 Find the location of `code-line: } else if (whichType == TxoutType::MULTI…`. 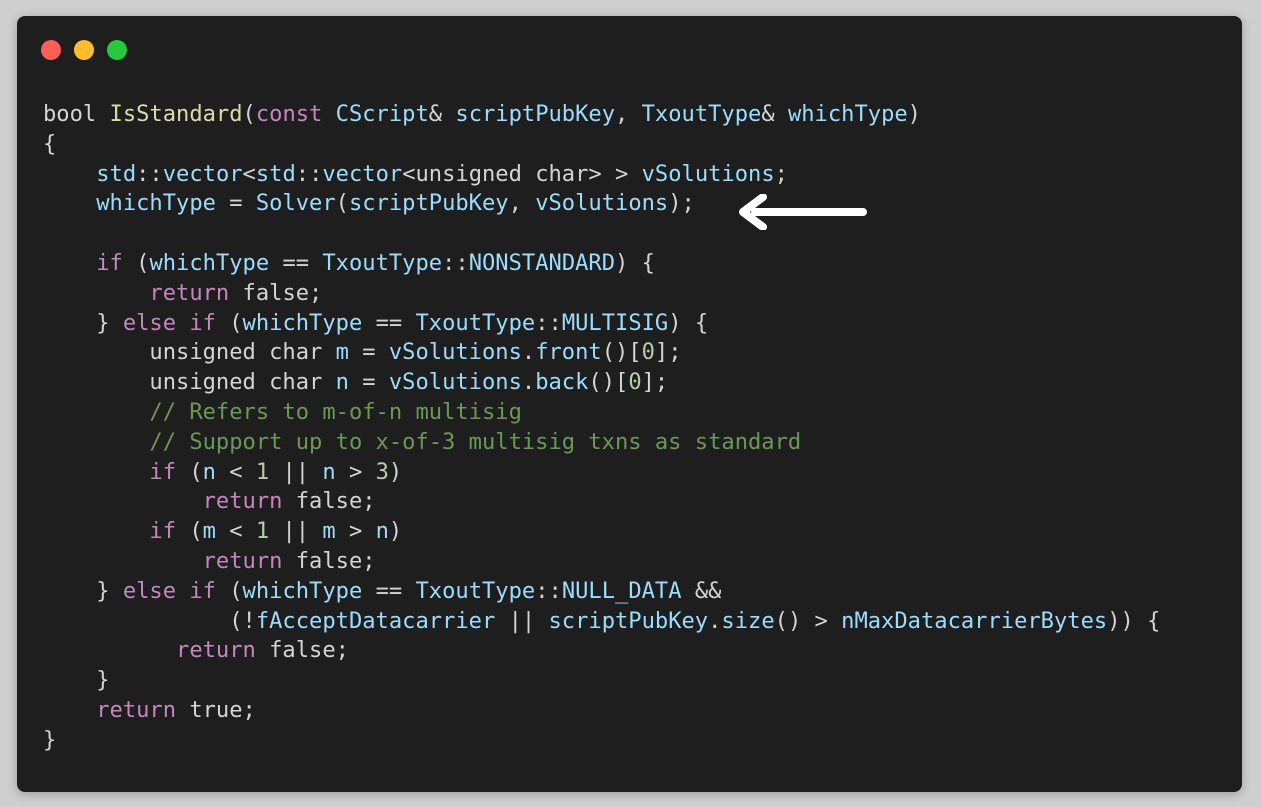

code-line: } else if (whichType == TxoutType::MULTI… is located at coordinates (601, 324).